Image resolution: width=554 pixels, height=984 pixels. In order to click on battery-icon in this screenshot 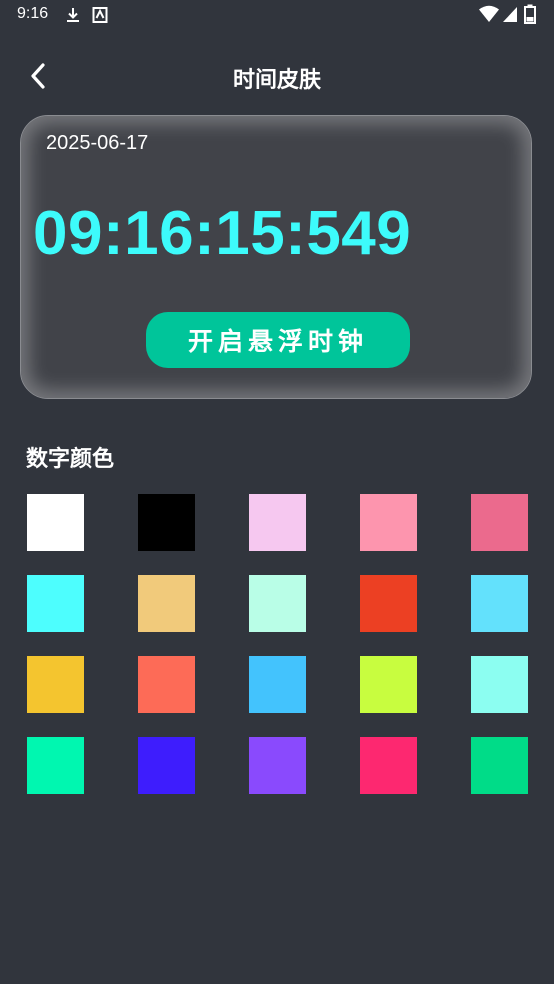, I will do `click(530, 16)`.